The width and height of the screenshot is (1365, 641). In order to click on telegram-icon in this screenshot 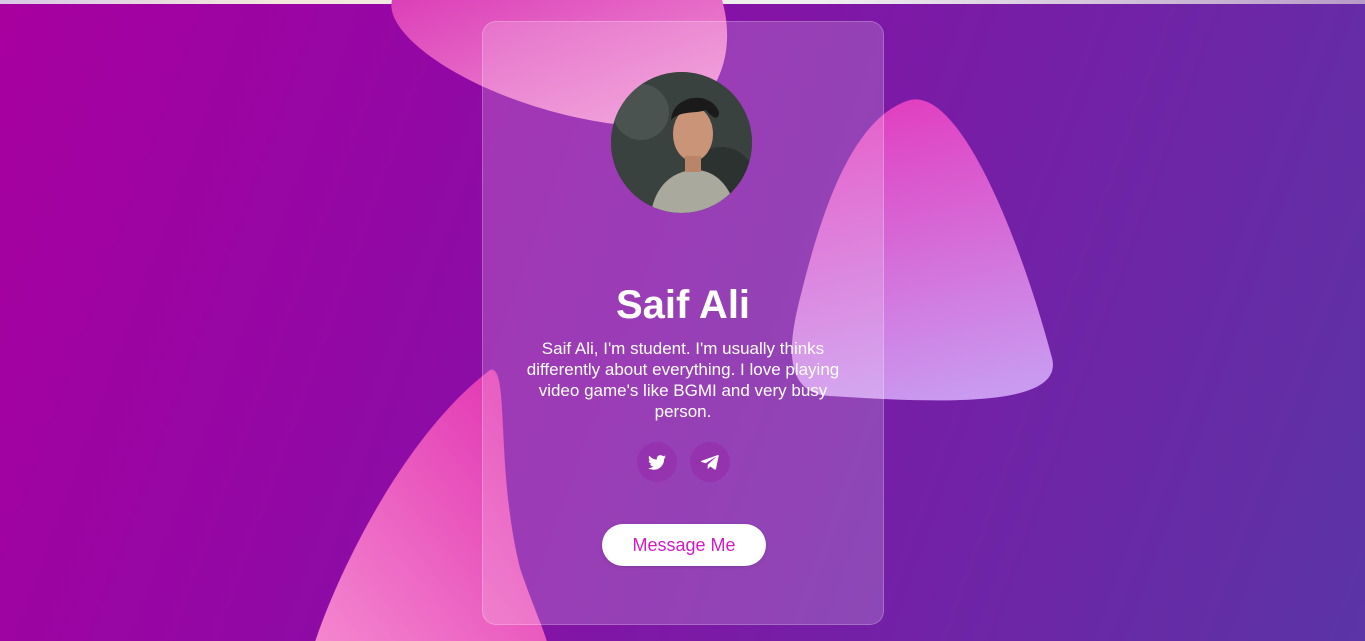, I will do `click(710, 462)`.